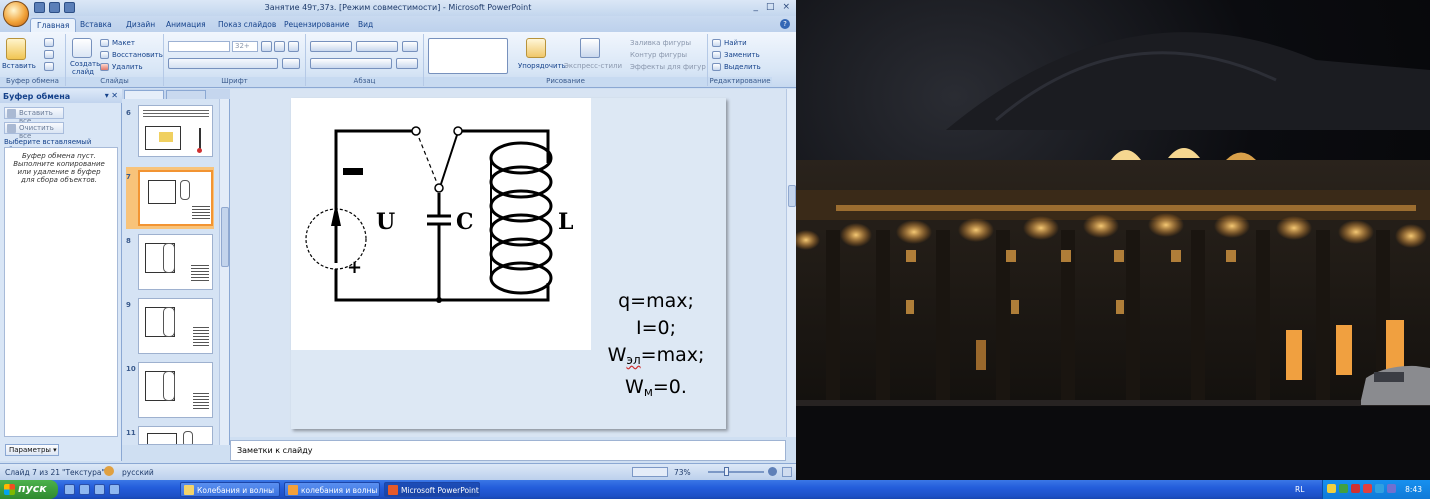  Describe the element at coordinates (650, 472) in the screenshot. I see `view-buttons` at that location.